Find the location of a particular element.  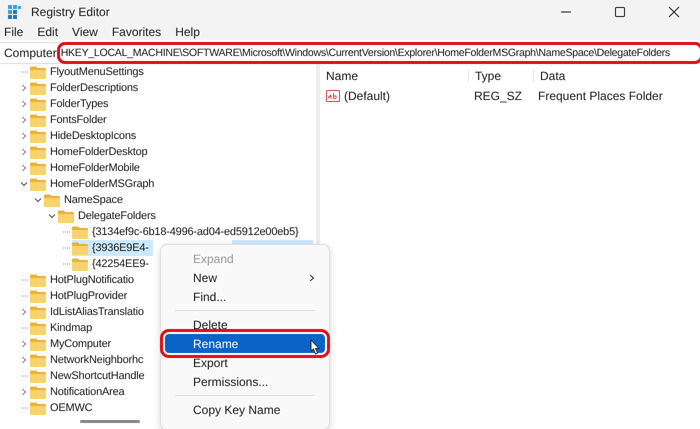

tree-item: NameSpace is located at coordinates (85, 200).